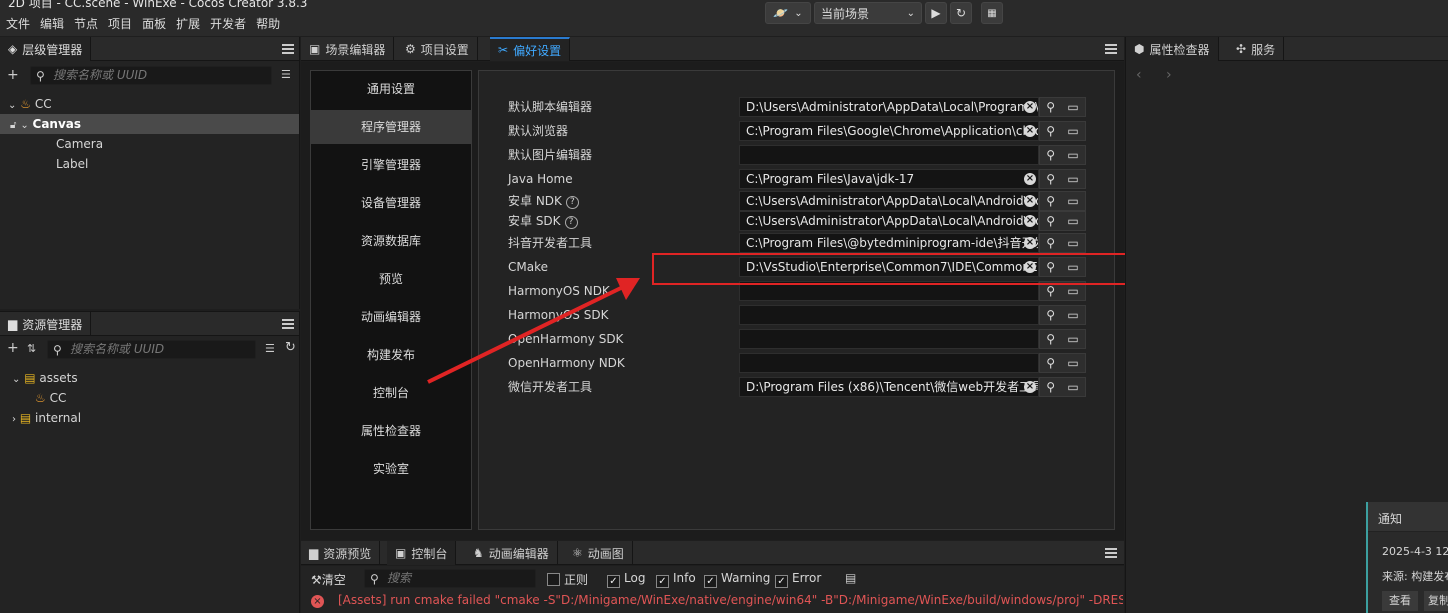  Describe the element at coordinates (79, 144) in the screenshot. I see `tree-node-camera: Camera` at that location.